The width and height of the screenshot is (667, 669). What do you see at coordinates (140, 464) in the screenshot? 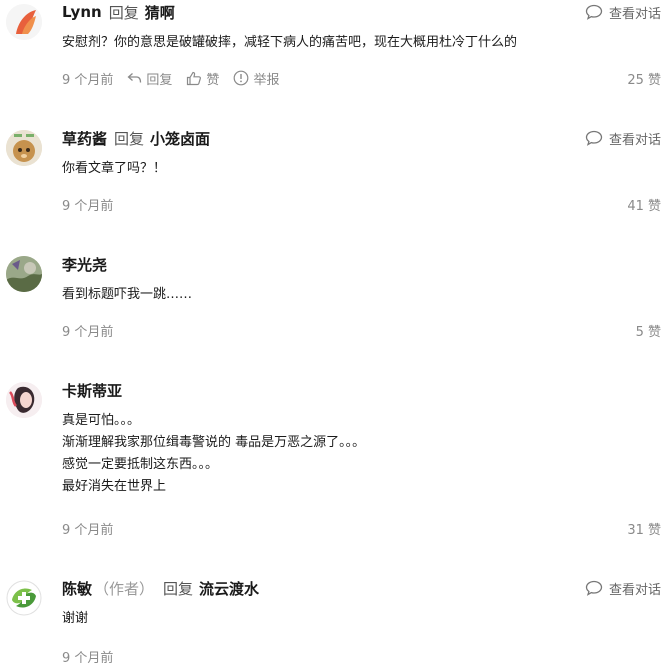
I see `comment-line: 感觉一定要抵制这东西。。。` at bounding box center [140, 464].